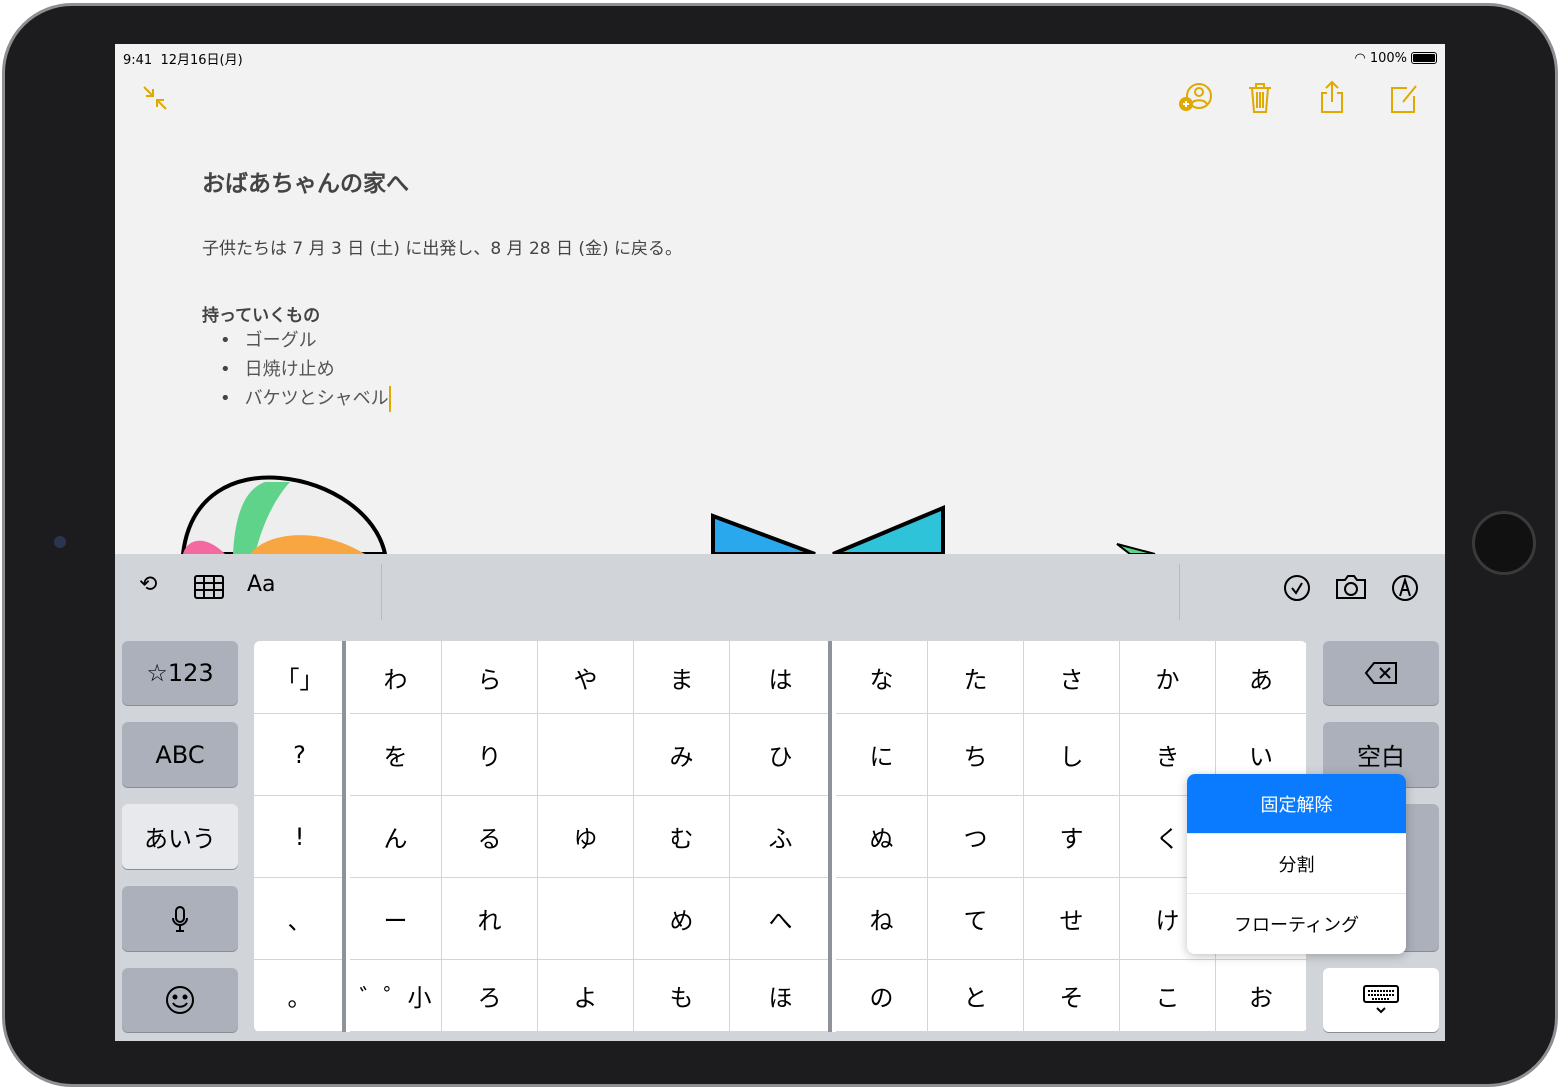 The width and height of the screenshot is (1560, 1090). Describe the element at coordinates (781, 755) in the screenshot. I see `kana-key: ひ` at that location.